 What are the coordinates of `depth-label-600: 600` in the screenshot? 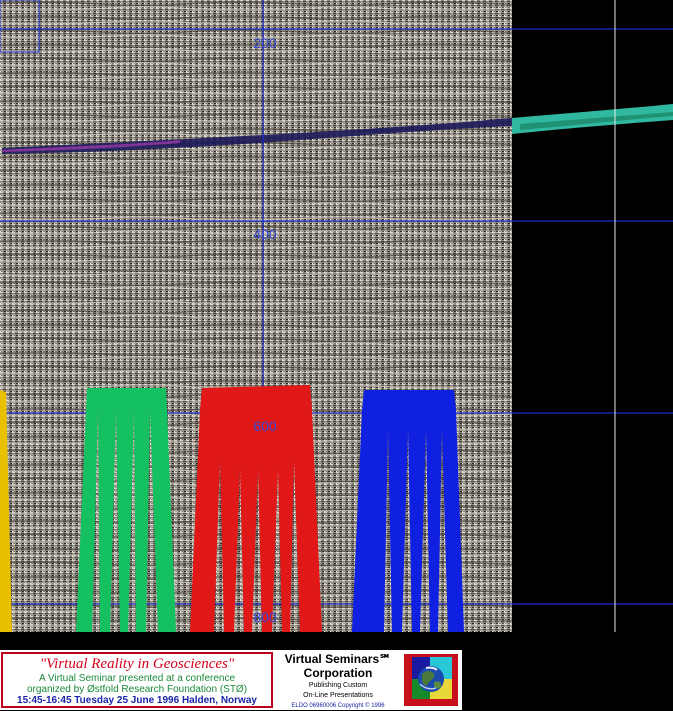 It's located at (265, 426).